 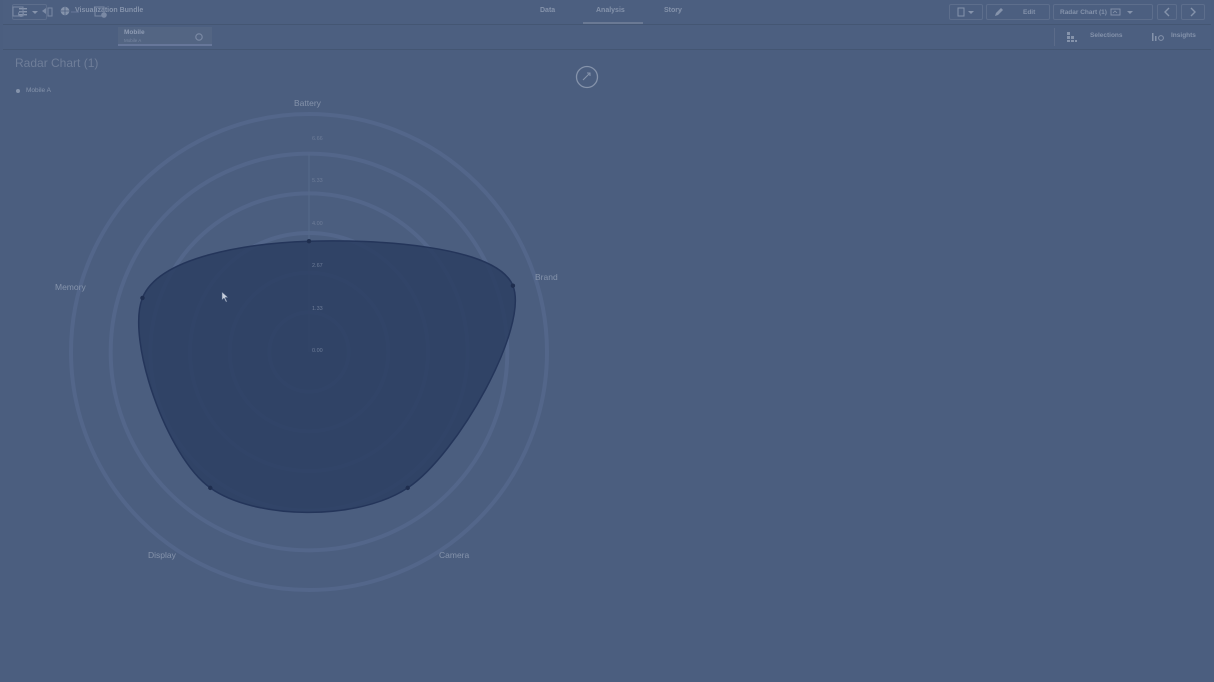 What do you see at coordinates (327, 377) in the screenshot?
I see `radar-series-area` at bounding box center [327, 377].